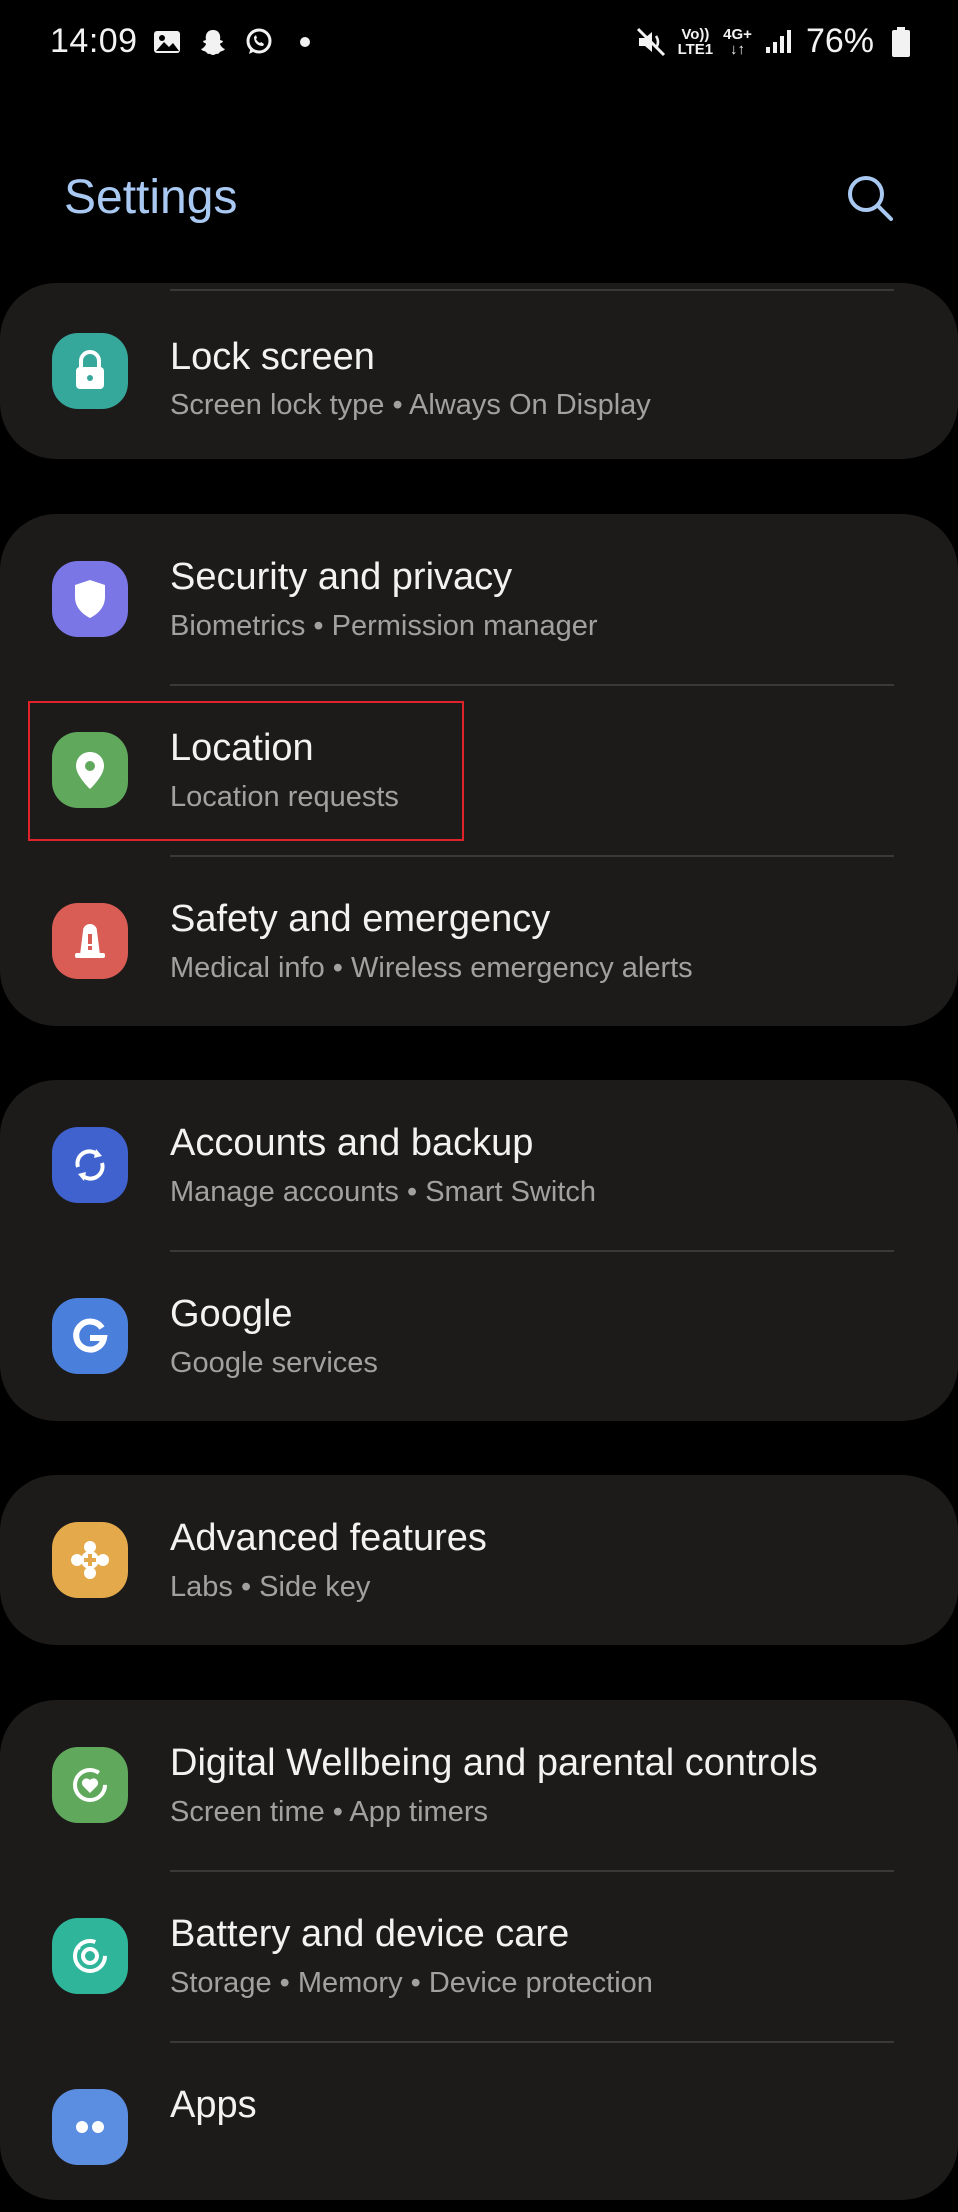 The width and height of the screenshot is (958, 2212). I want to click on mute-icon, so click(651, 42).